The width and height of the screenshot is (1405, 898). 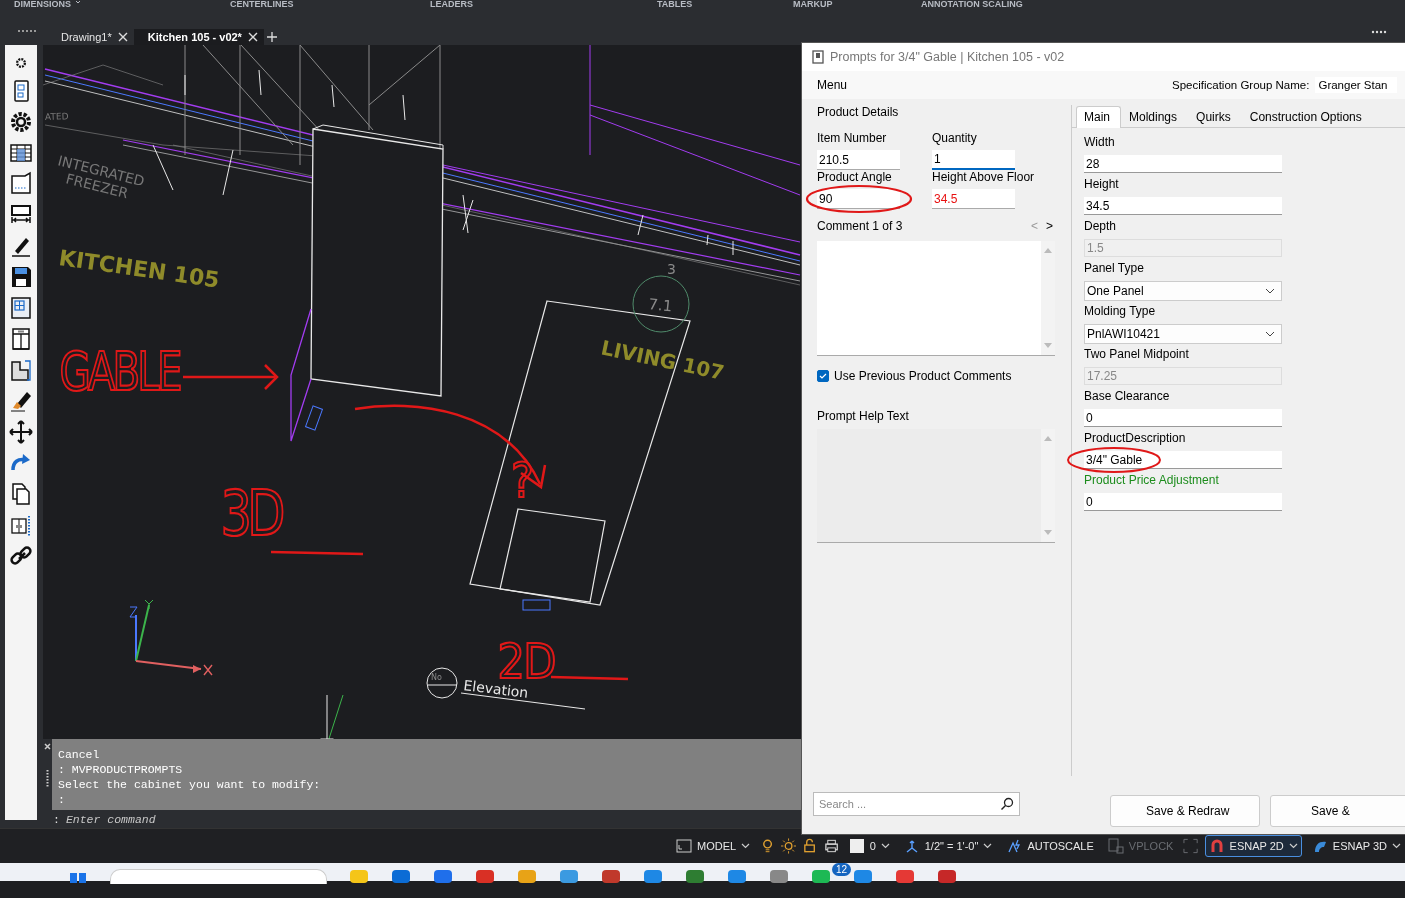 I want to click on input-field: 210.5, so click(x=858, y=160).